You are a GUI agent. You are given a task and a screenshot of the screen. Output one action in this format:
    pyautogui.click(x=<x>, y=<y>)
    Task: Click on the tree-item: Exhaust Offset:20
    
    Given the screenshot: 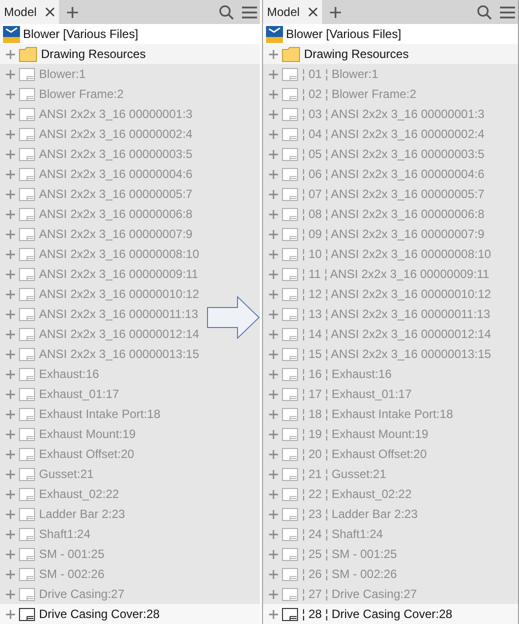 What is the action you would take?
    pyautogui.click(x=86, y=454)
    